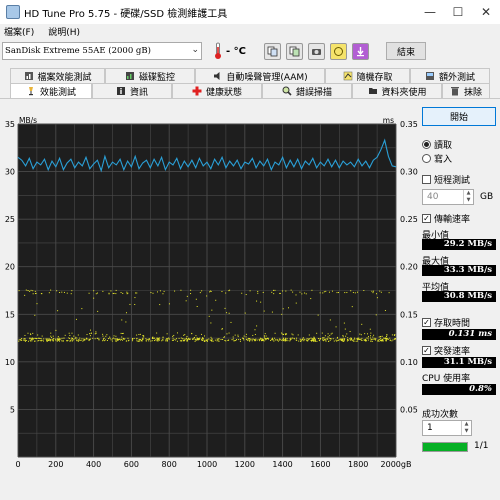 Image resolution: width=500 pixels, height=500 pixels. I want to click on copy-screenshot-icon, so click(294, 51).